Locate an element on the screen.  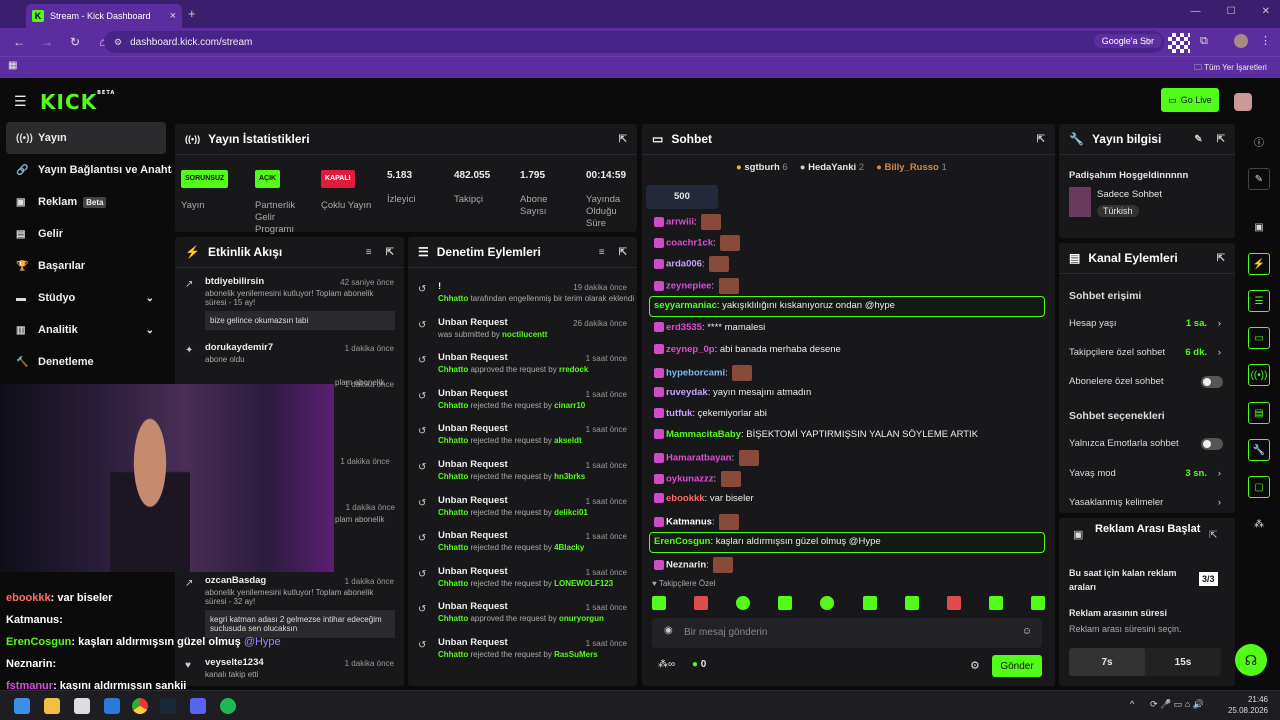
hamburger-menu-icon: ☰ is located at coordinates (20, 101).